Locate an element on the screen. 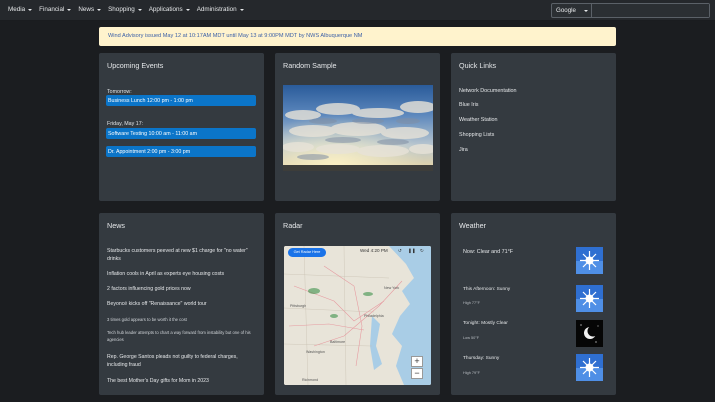  nav-label: Financial is located at coordinates (52, 9).